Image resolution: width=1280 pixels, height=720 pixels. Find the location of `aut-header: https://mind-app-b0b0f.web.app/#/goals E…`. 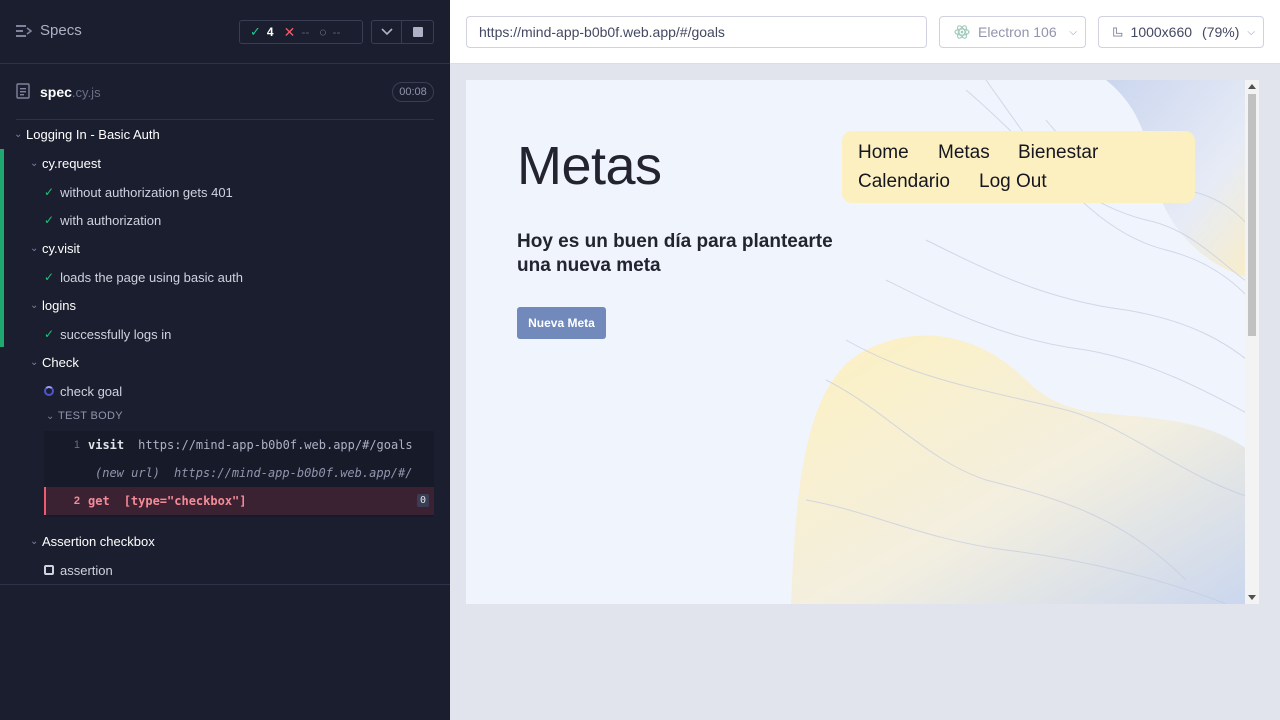

aut-header: https://mind-app-b0b0f.web.app/#/goals E… is located at coordinates (865, 32).